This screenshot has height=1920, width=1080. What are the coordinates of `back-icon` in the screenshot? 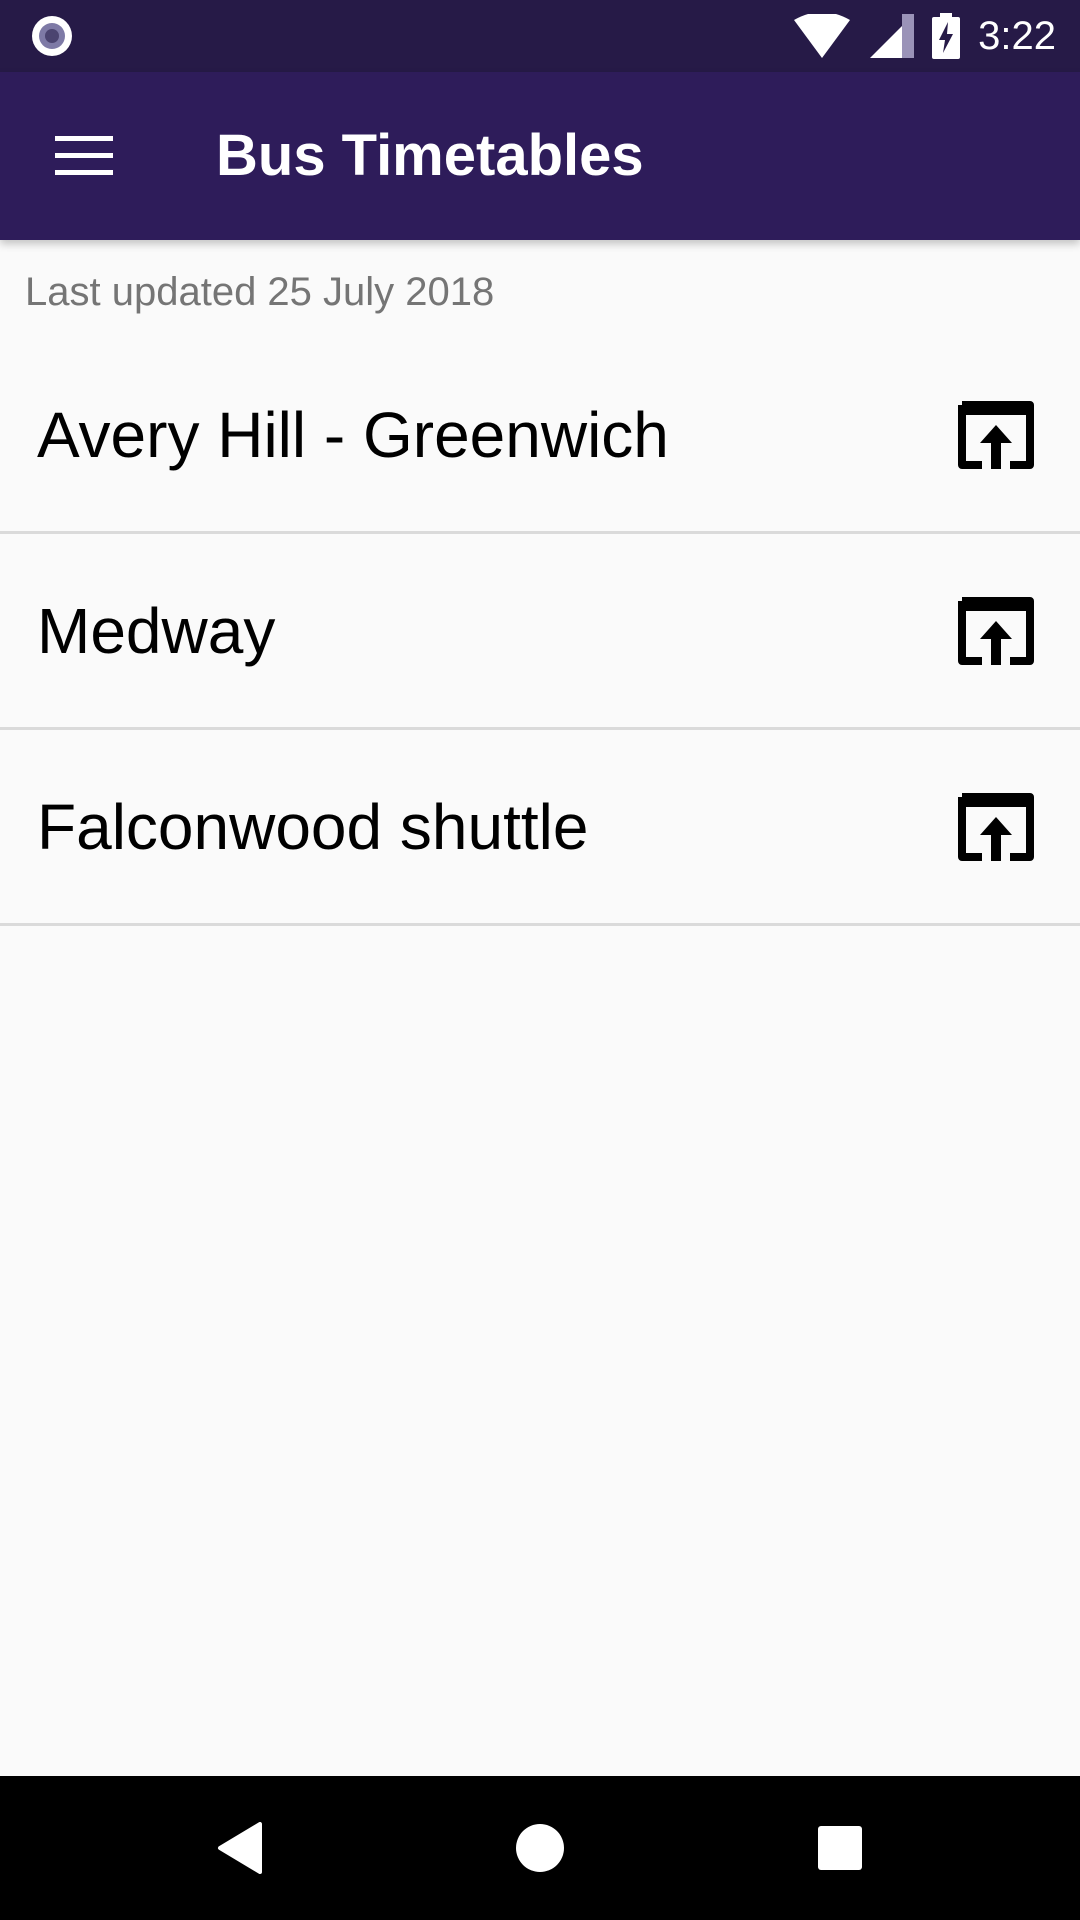 It's located at (240, 1848).